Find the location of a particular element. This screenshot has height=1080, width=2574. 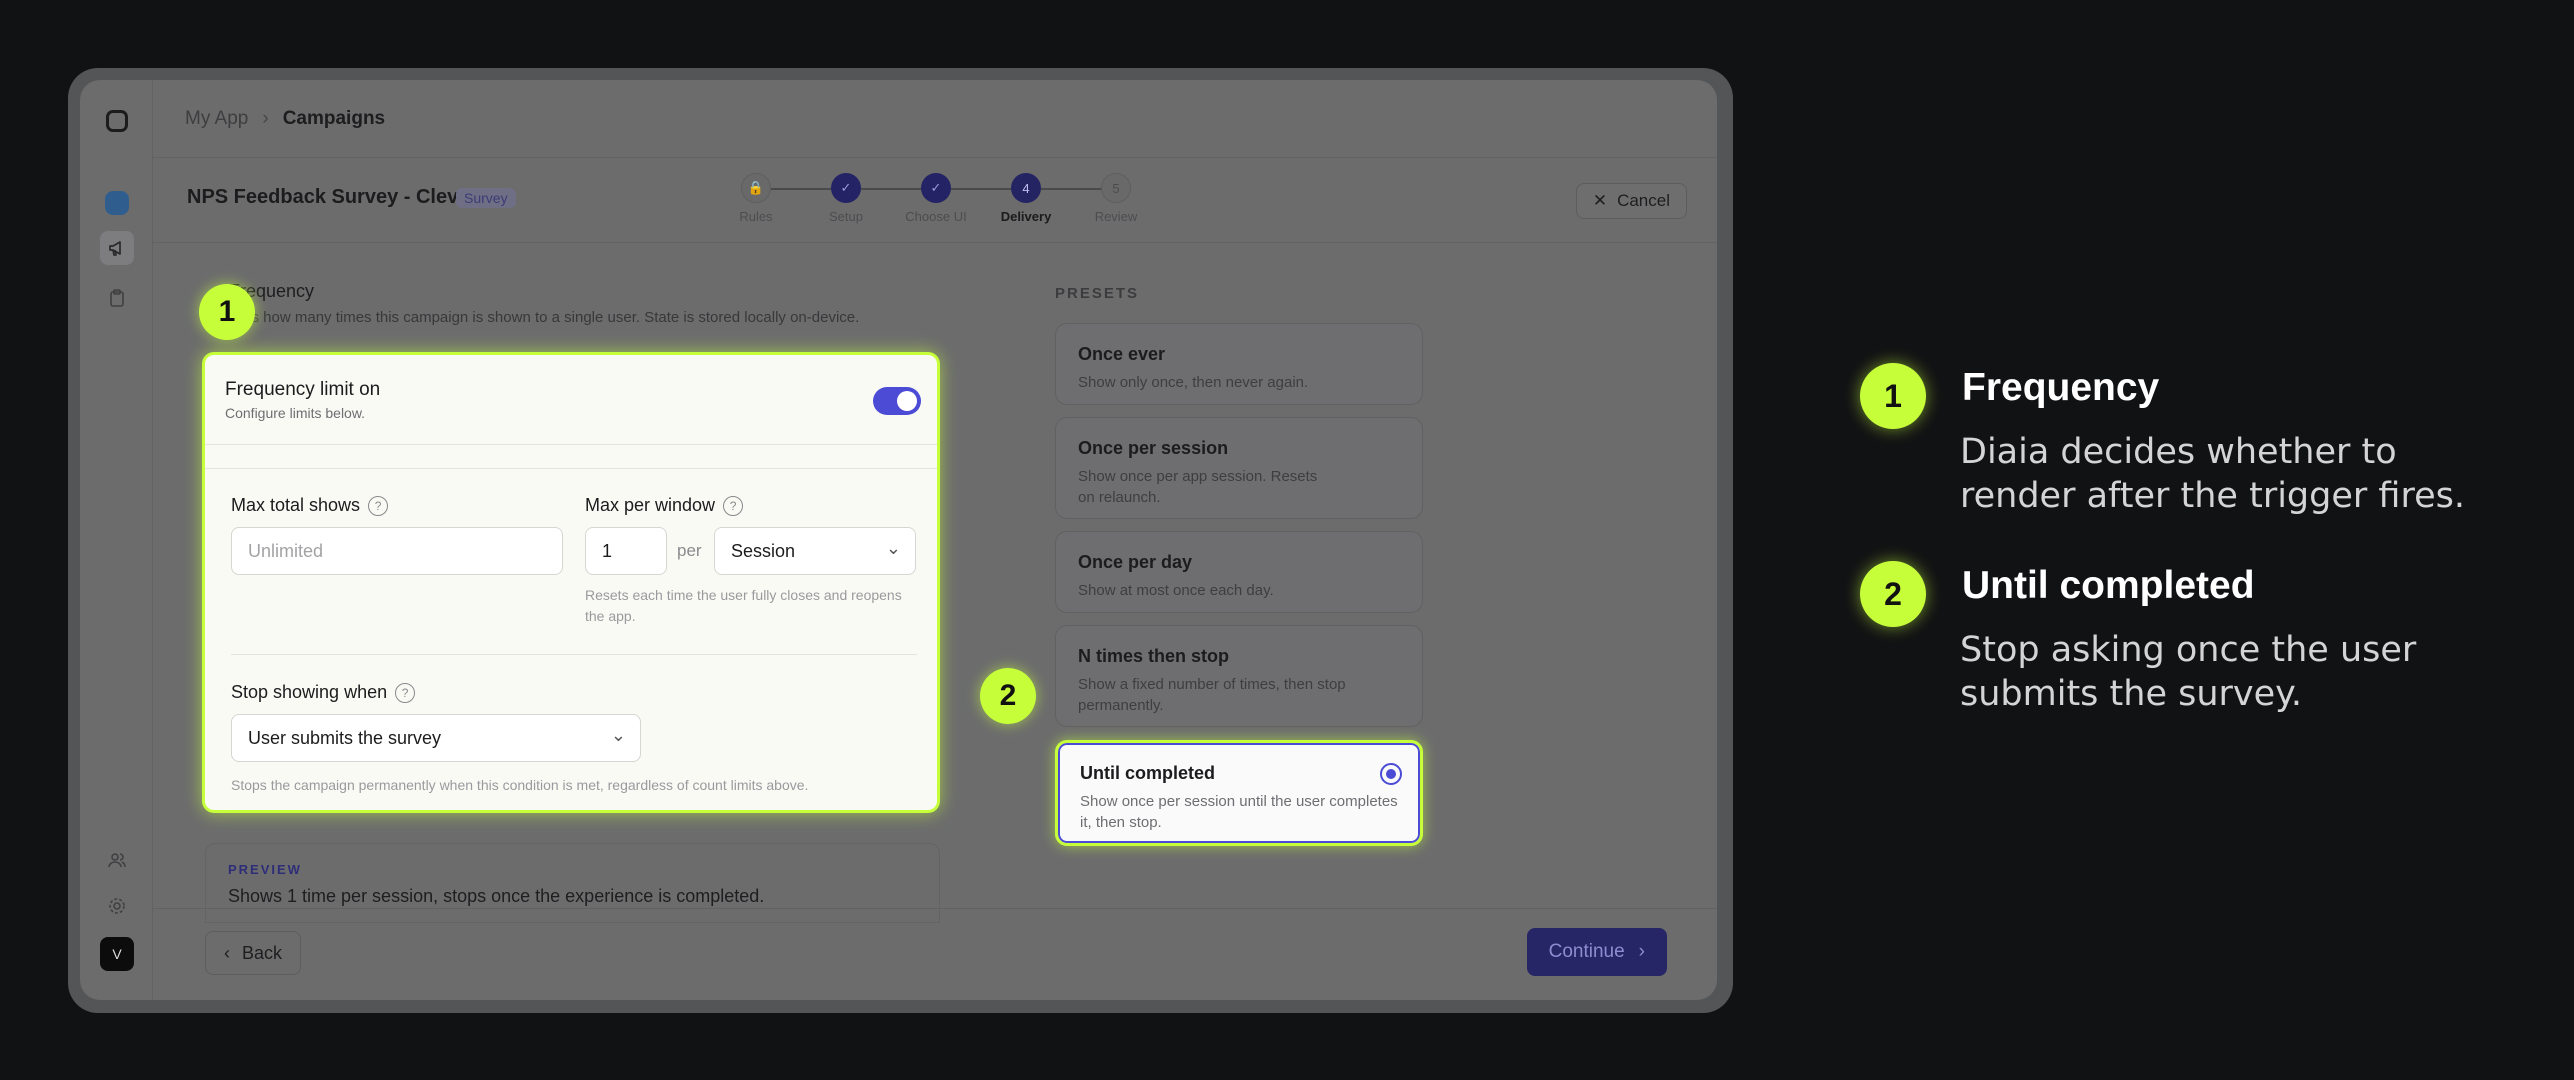

legend-marker-2: 2 is located at coordinates (1893, 594).